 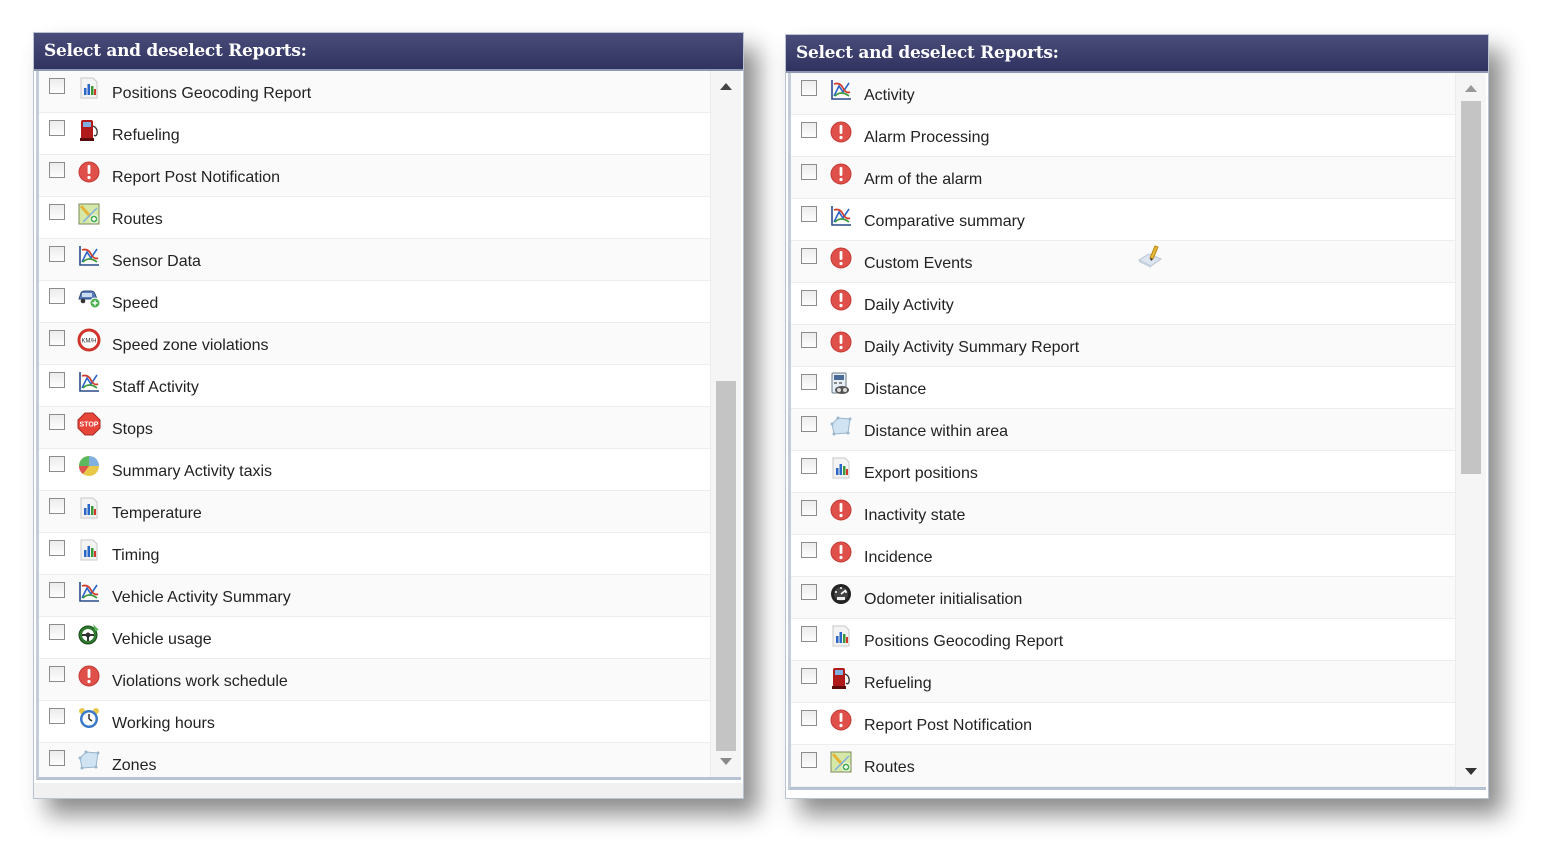 What do you see at coordinates (375, 680) in the screenshot?
I see `report-list-item: Violations work schedule` at bounding box center [375, 680].